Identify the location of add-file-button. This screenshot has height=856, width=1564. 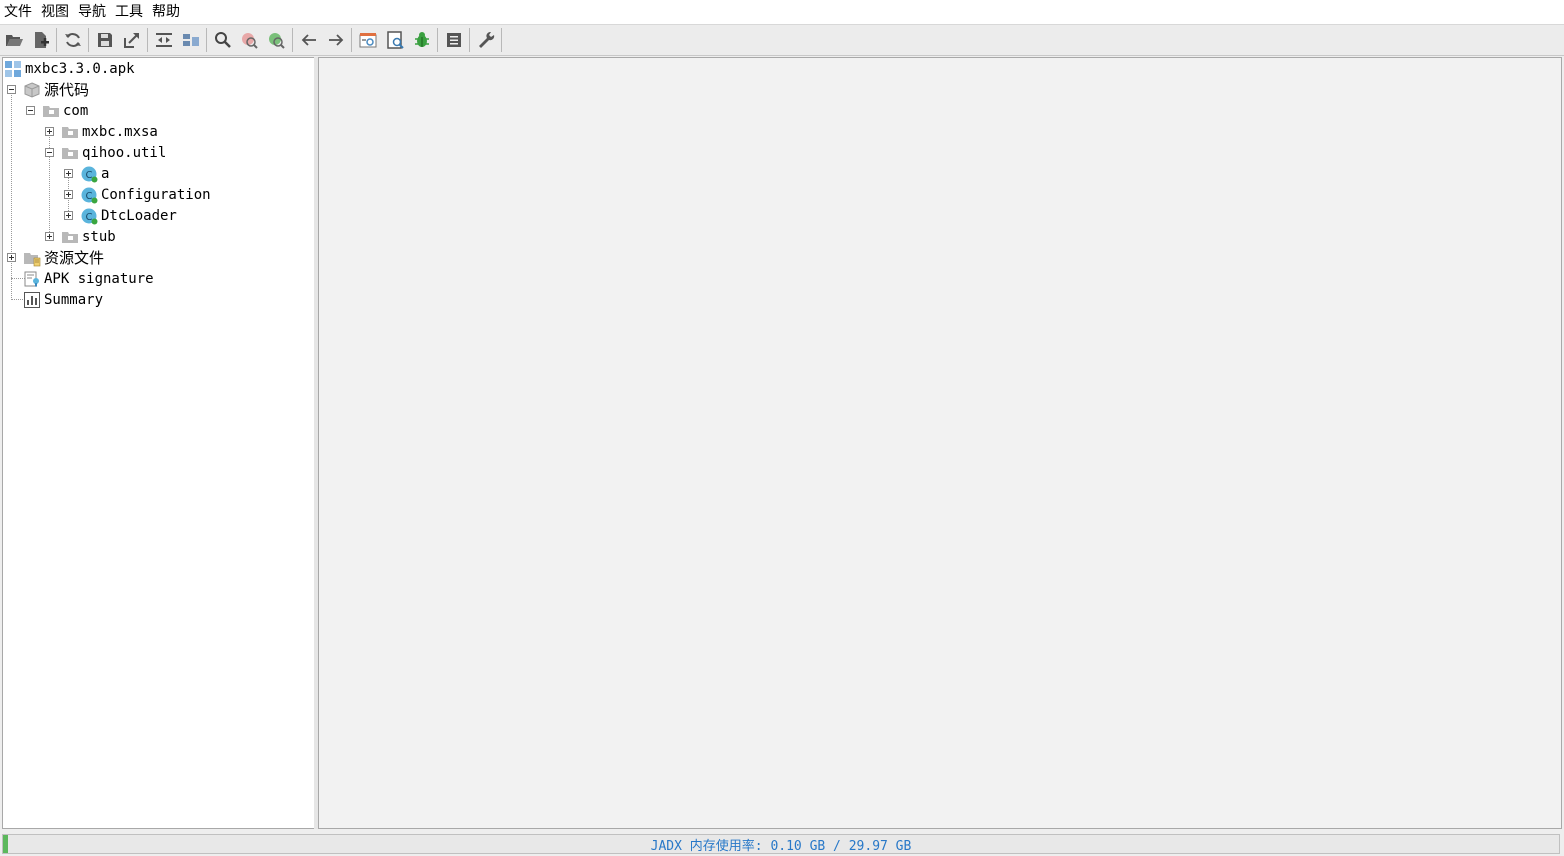
(41, 40).